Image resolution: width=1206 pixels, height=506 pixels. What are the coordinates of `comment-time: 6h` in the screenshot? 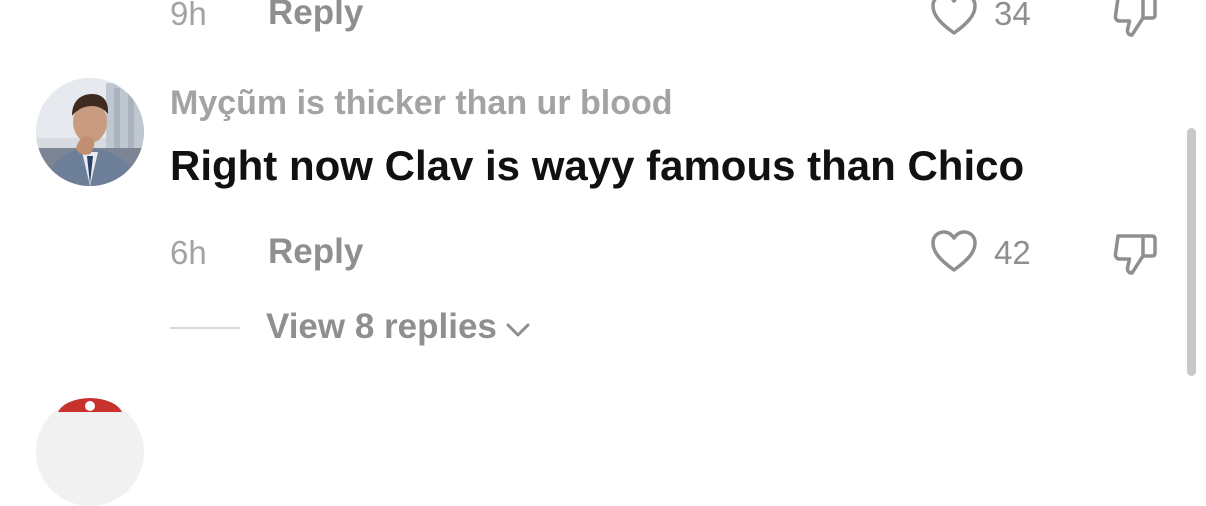 It's located at (188, 252).